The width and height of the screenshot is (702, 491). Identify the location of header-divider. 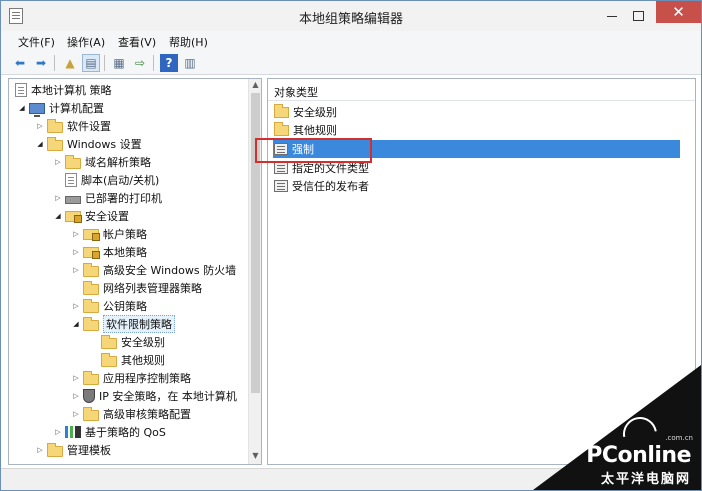
(481, 100).